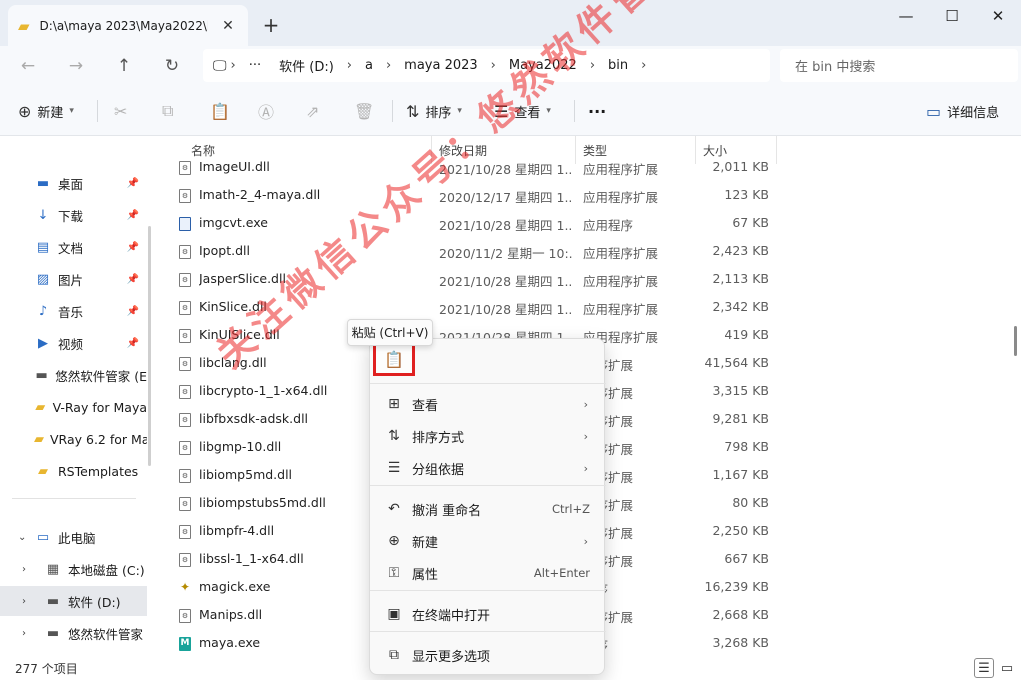 This screenshot has height=680, width=1021. What do you see at coordinates (899, 65) in the screenshot?
I see `search-input: 在 bin 中搜索` at bounding box center [899, 65].